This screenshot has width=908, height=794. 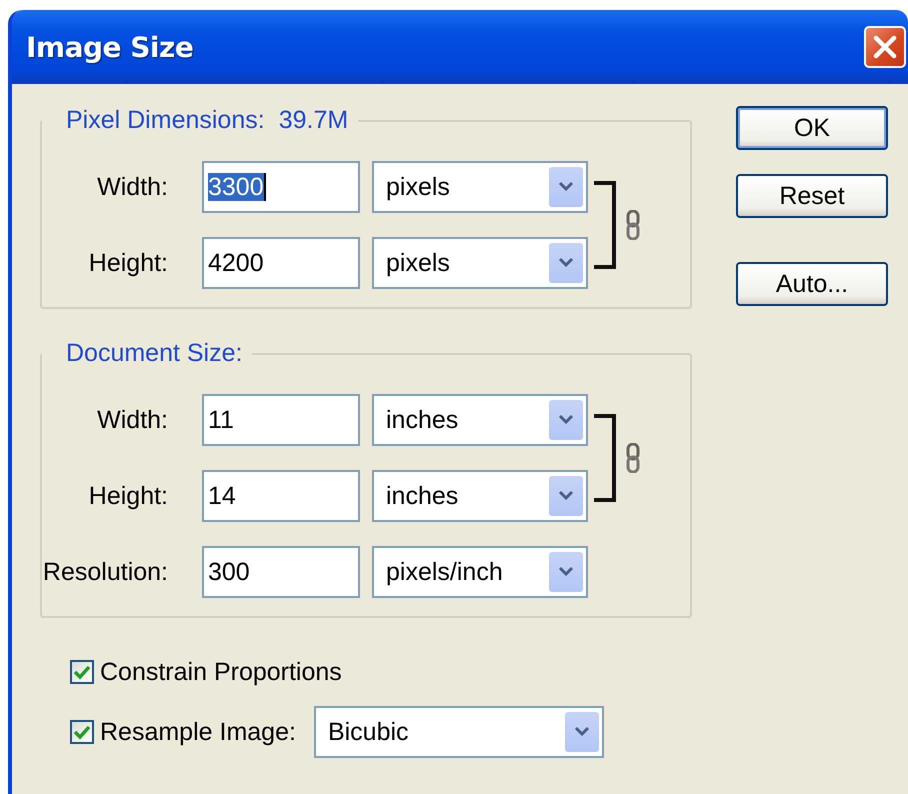 I want to click on size-value: 39.7M, so click(x=313, y=120).